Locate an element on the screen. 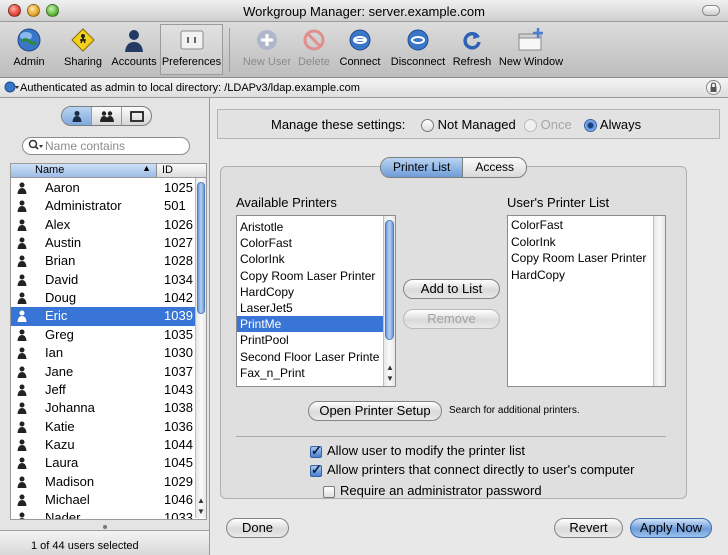 Image resolution: width=728 pixels, height=555 pixels. tab-printer-list: Printer List is located at coordinates (422, 167).